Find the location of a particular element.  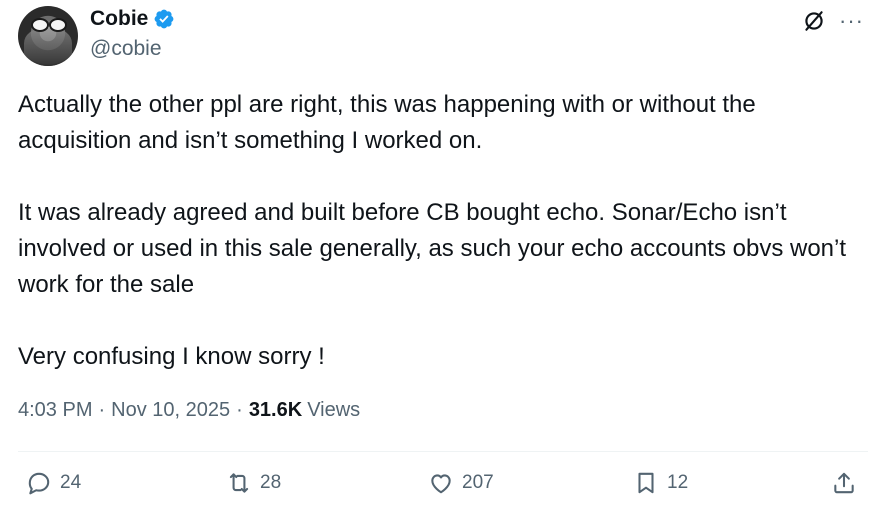

grok-icon is located at coordinates (814, 21).